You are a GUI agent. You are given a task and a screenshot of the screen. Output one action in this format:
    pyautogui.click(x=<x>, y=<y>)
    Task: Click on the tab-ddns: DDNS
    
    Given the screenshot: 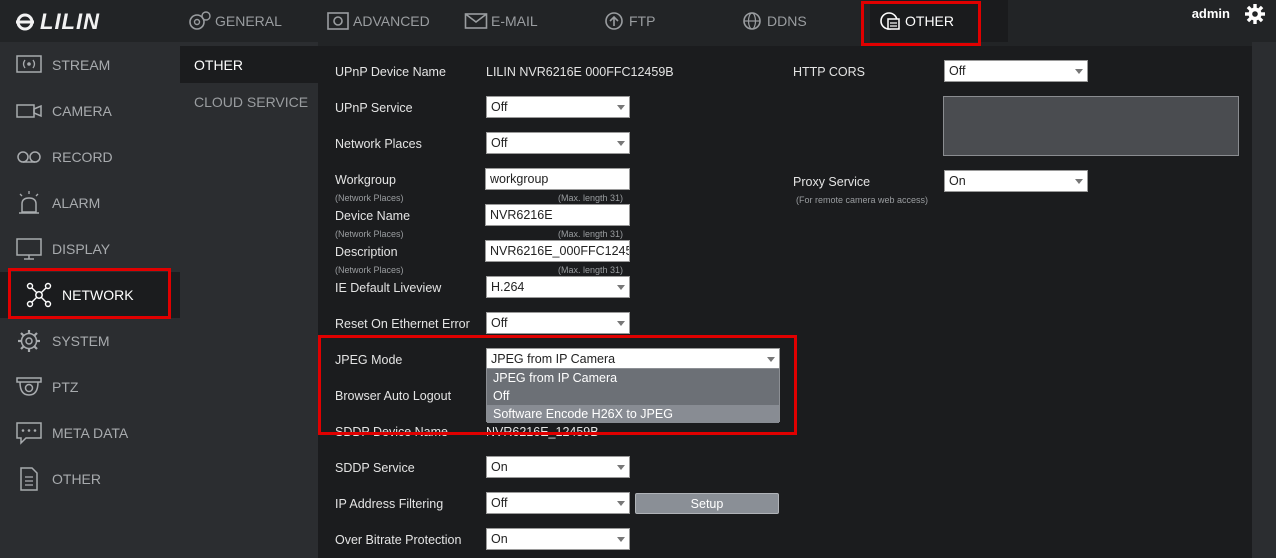 What is the action you would take?
    pyautogui.click(x=775, y=21)
    